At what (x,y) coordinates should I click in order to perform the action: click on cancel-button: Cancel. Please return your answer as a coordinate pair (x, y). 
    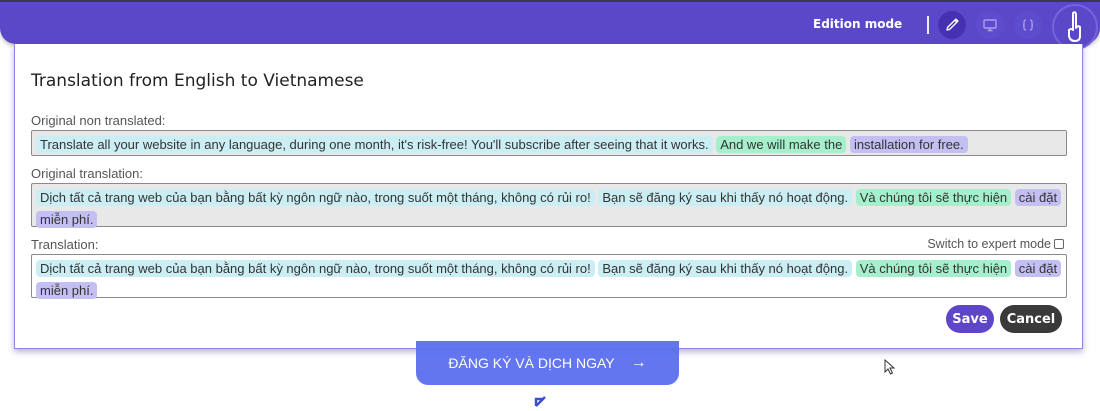
    Looking at the image, I should click on (1031, 319).